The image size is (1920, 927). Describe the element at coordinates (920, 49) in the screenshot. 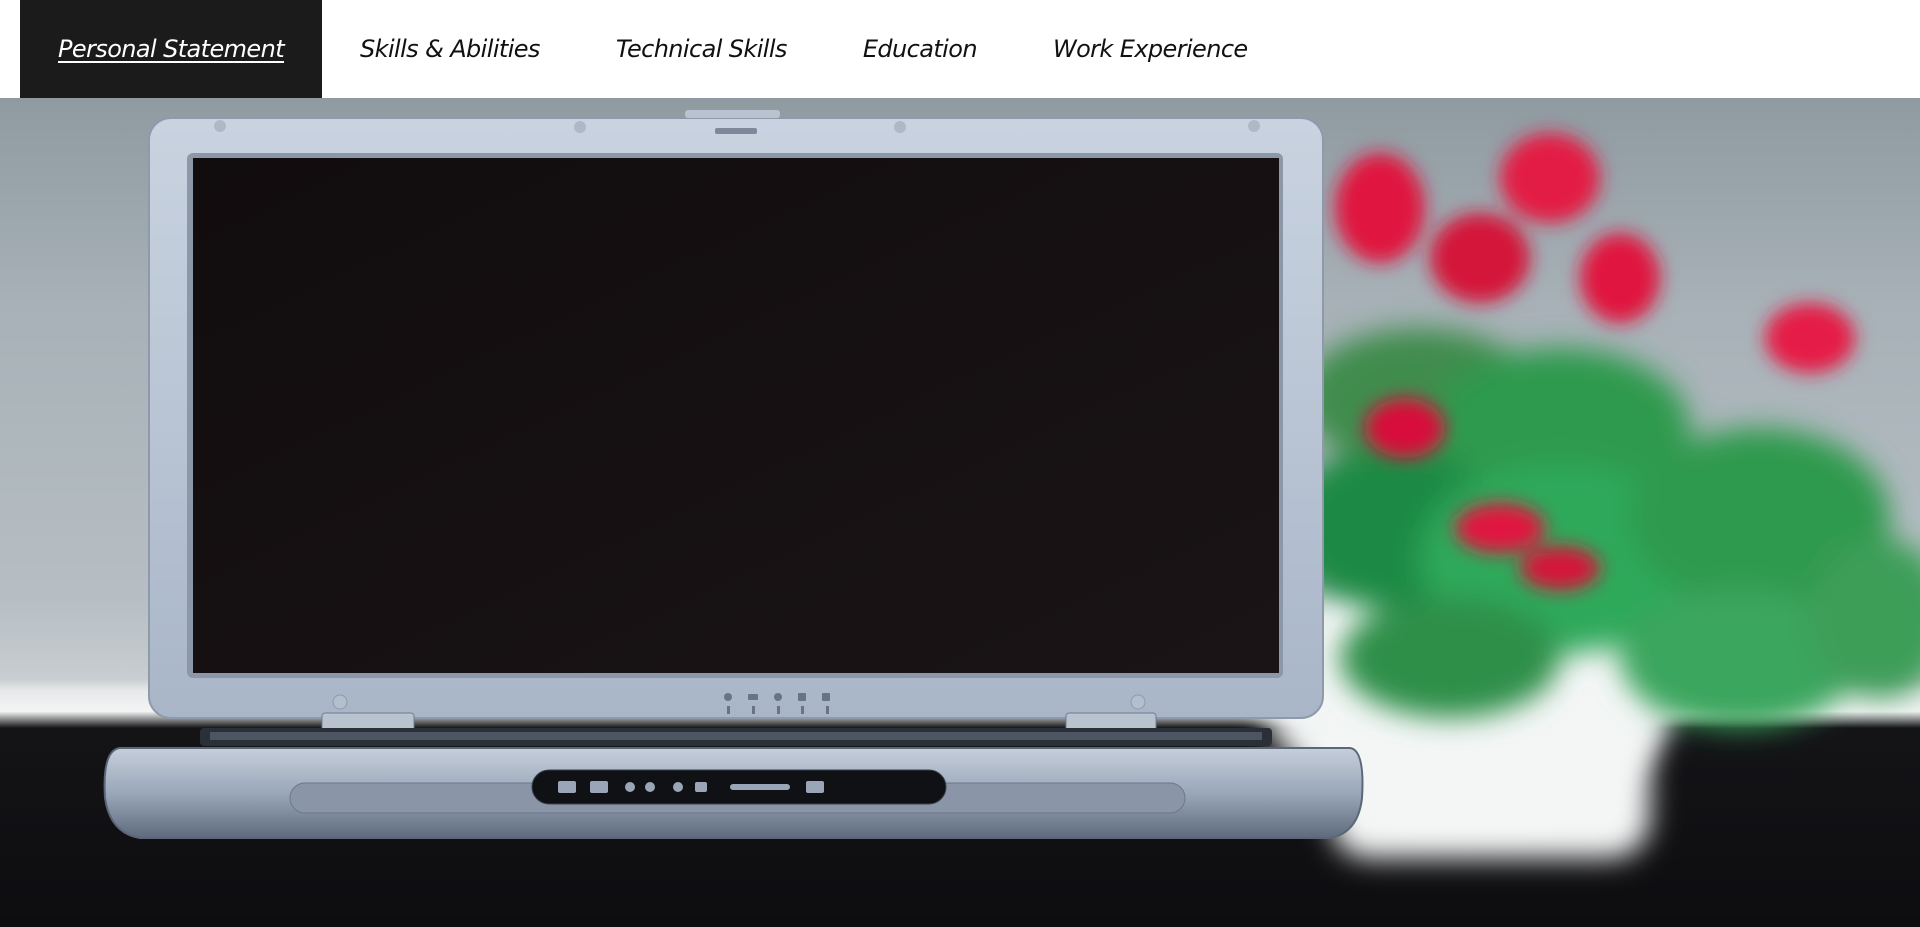

I see `nav-item-education: Education` at that location.